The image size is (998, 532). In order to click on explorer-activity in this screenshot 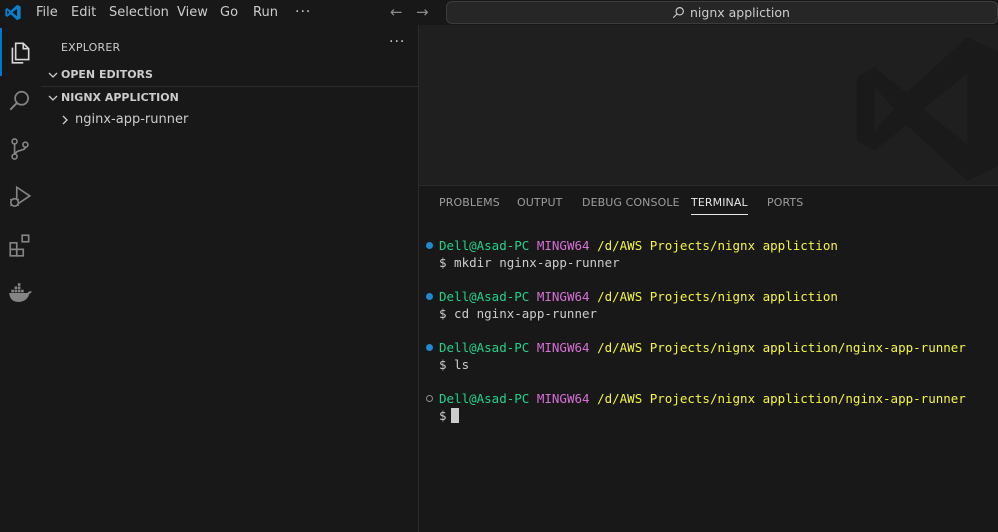, I will do `click(20, 52)`.